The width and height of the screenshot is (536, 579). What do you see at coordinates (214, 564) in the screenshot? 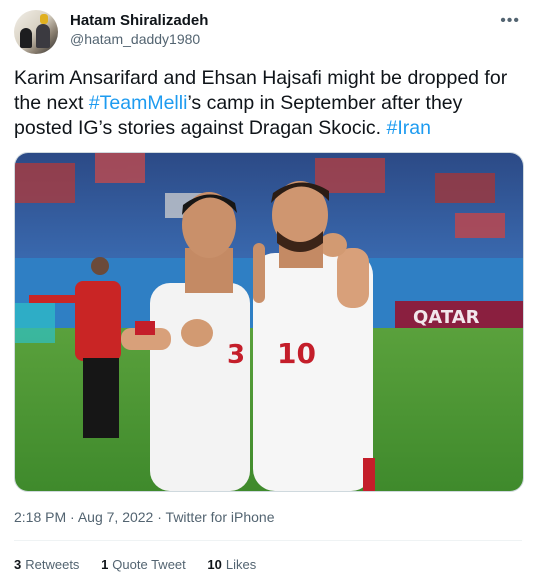
I see `likes-count: 10` at bounding box center [214, 564].